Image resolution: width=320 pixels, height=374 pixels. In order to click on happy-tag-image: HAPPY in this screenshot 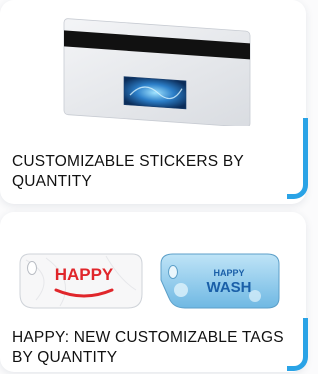, I will do `click(81, 281)`.